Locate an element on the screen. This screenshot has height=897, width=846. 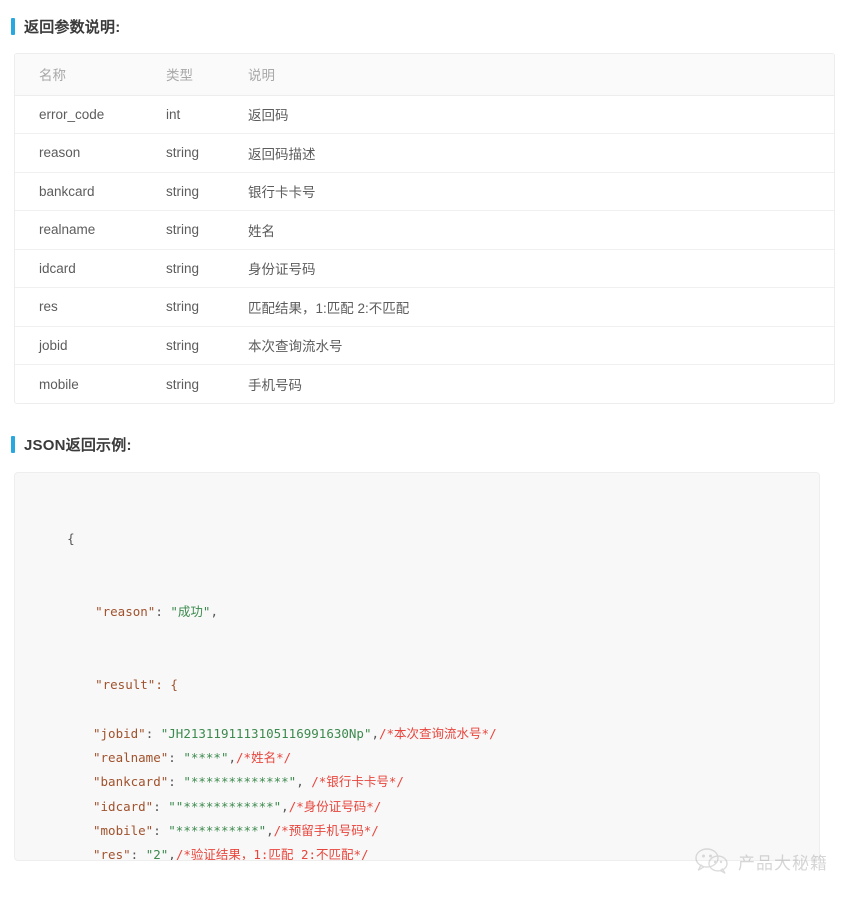
json-section-heading: JSON返回示例: is located at coordinates (71, 444).